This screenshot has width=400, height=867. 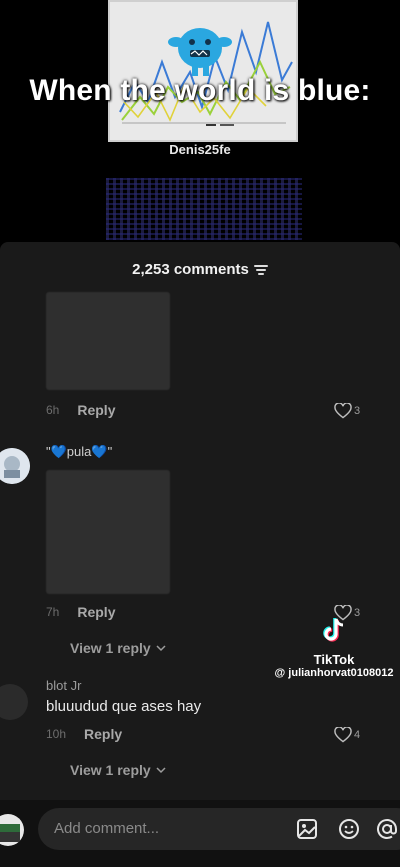 What do you see at coordinates (124, 706) in the screenshot?
I see `comment-text: bluuudud que ases hay` at bounding box center [124, 706].